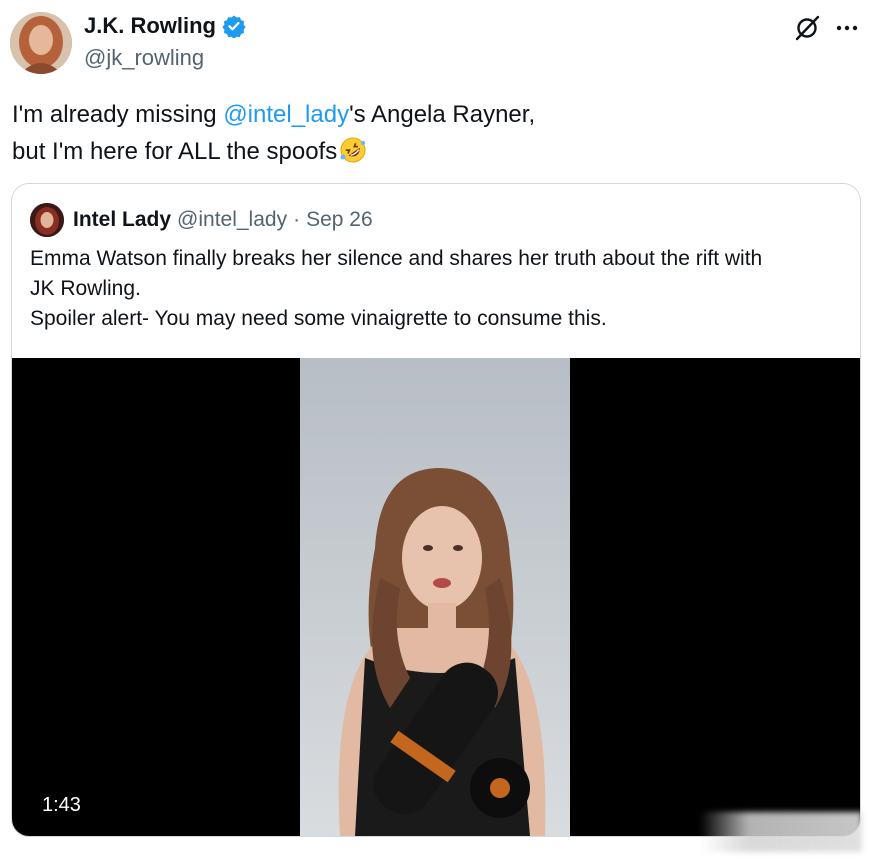  Describe the element at coordinates (807, 28) in the screenshot. I see `grok-icon` at that location.